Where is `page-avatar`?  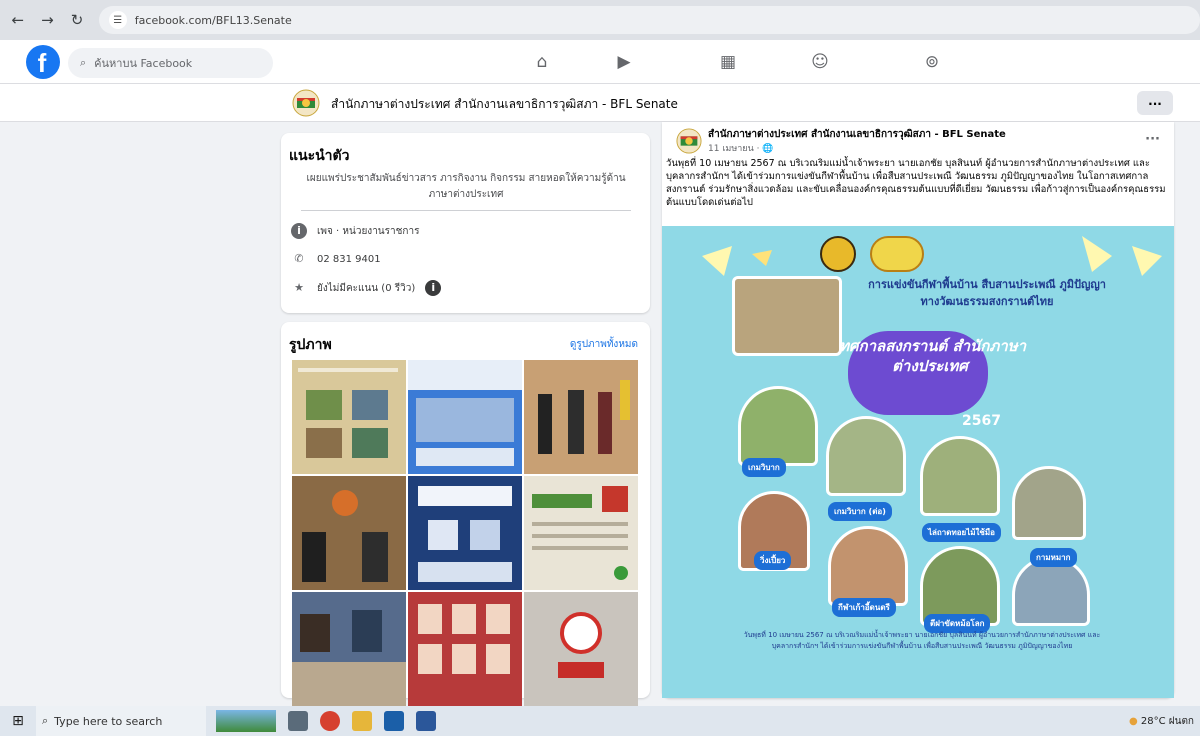
page-avatar is located at coordinates (306, 103).